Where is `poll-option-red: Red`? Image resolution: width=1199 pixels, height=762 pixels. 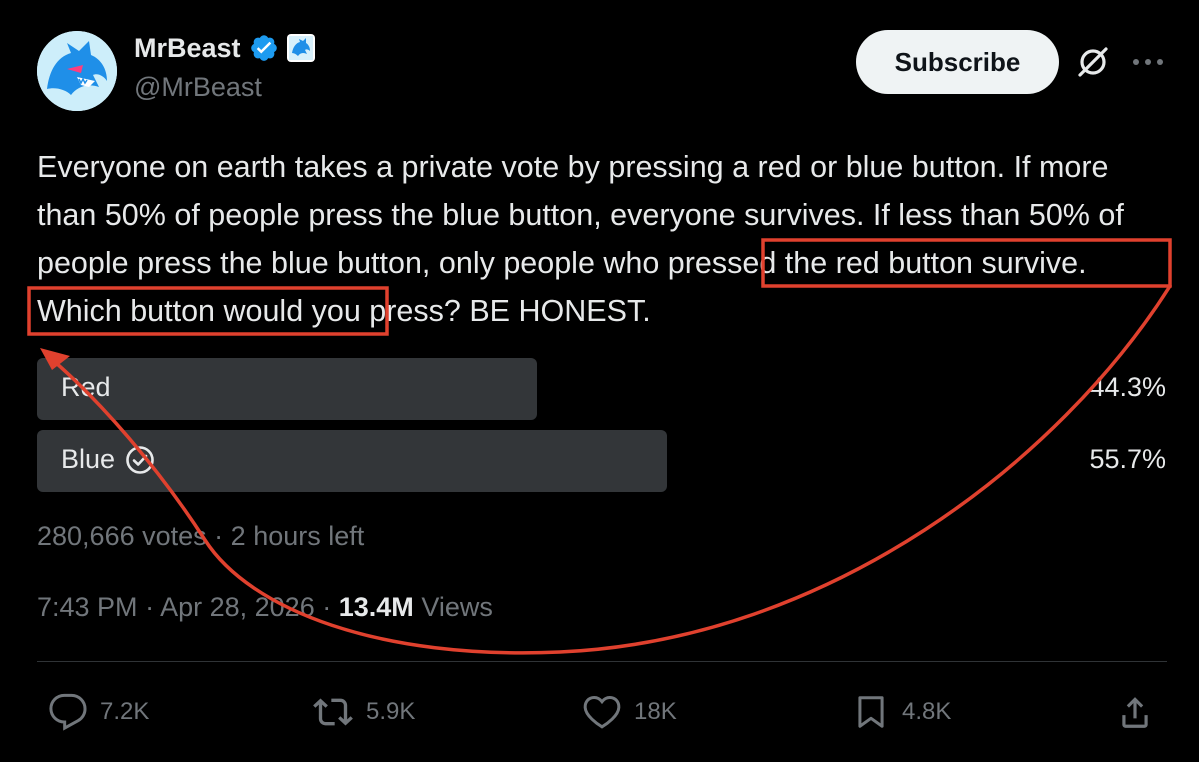 poll-option-red: Red is located at coordinates (86, 387).